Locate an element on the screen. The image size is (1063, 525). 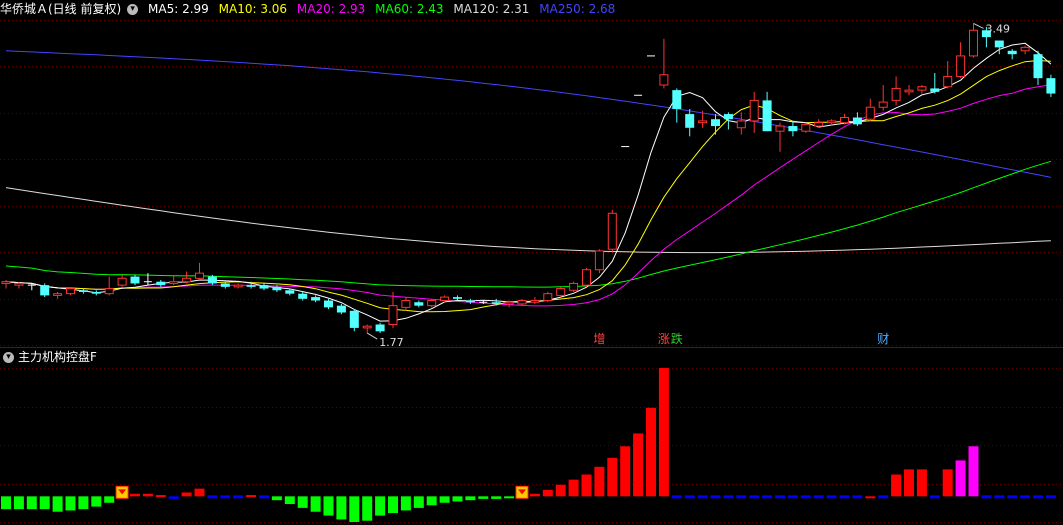
low-pointer is located at coordinates (372, 336).